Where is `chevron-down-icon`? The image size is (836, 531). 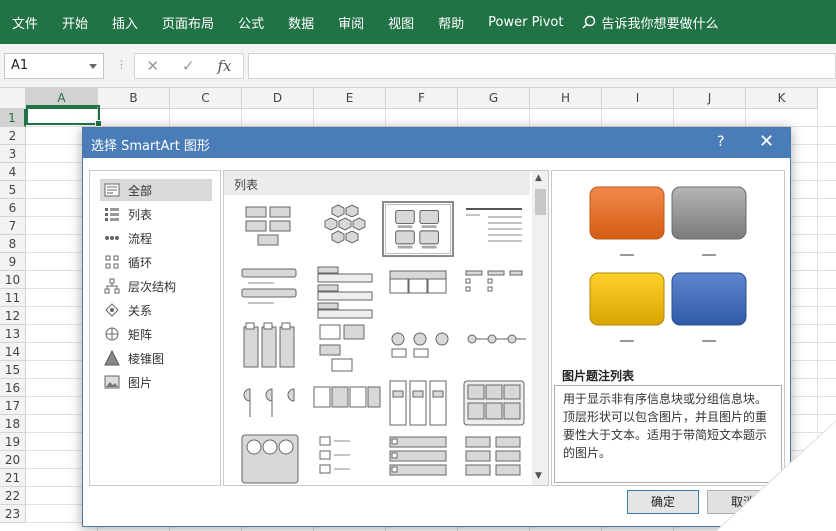 chevron-down-icon is located at coordinates (93, 66).